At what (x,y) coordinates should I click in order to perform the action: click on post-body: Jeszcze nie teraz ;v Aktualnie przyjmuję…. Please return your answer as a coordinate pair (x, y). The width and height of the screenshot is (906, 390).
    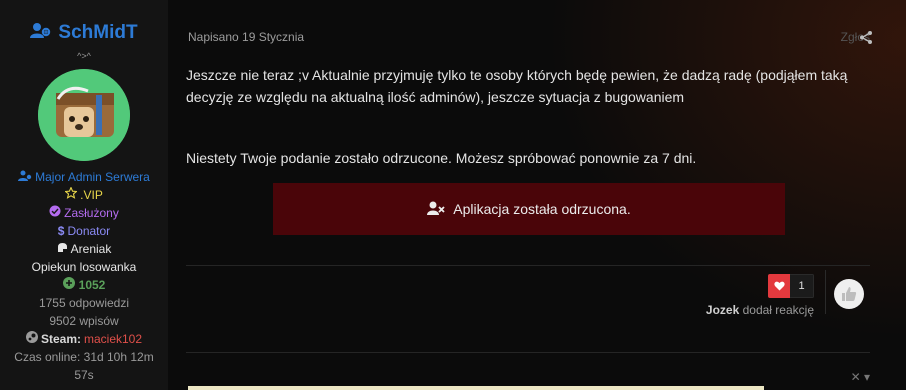
    Looking at the image, I should click on (517, 86).